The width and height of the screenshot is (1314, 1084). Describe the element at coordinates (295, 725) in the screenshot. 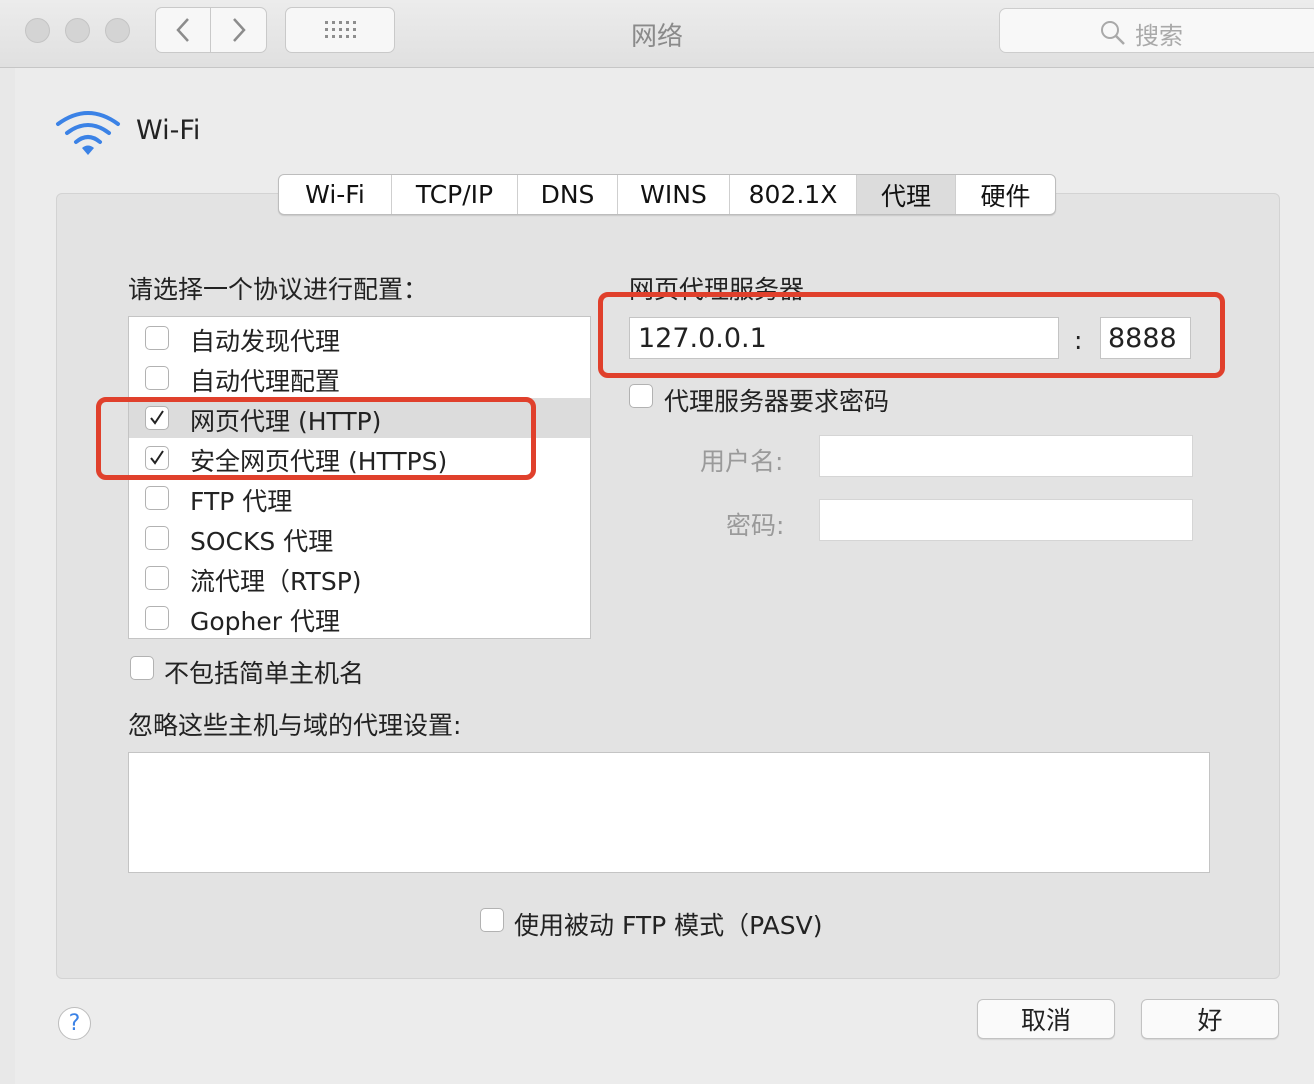

I see `bypass-heading: 忽略这些主机与域的代理设置:` at that location.